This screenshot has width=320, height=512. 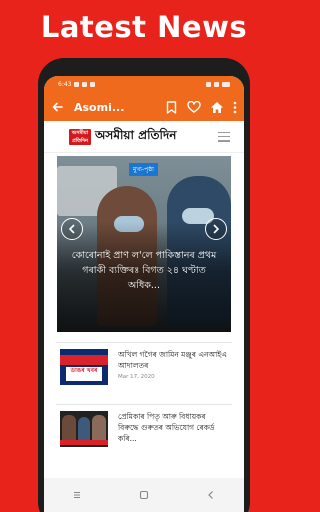 I want to click on recent-apps-icon, so click(x=77, y=495).